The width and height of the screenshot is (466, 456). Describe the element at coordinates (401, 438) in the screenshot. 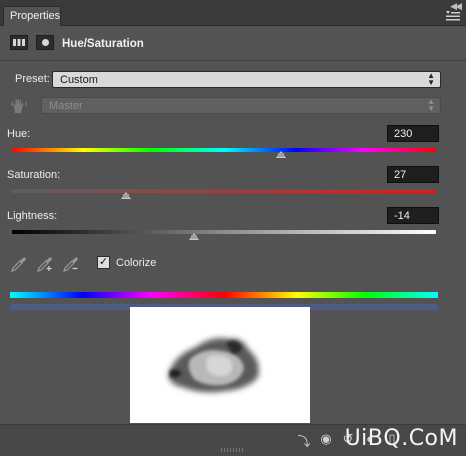

I see `watermark: UiBQ.CoM` at that location.